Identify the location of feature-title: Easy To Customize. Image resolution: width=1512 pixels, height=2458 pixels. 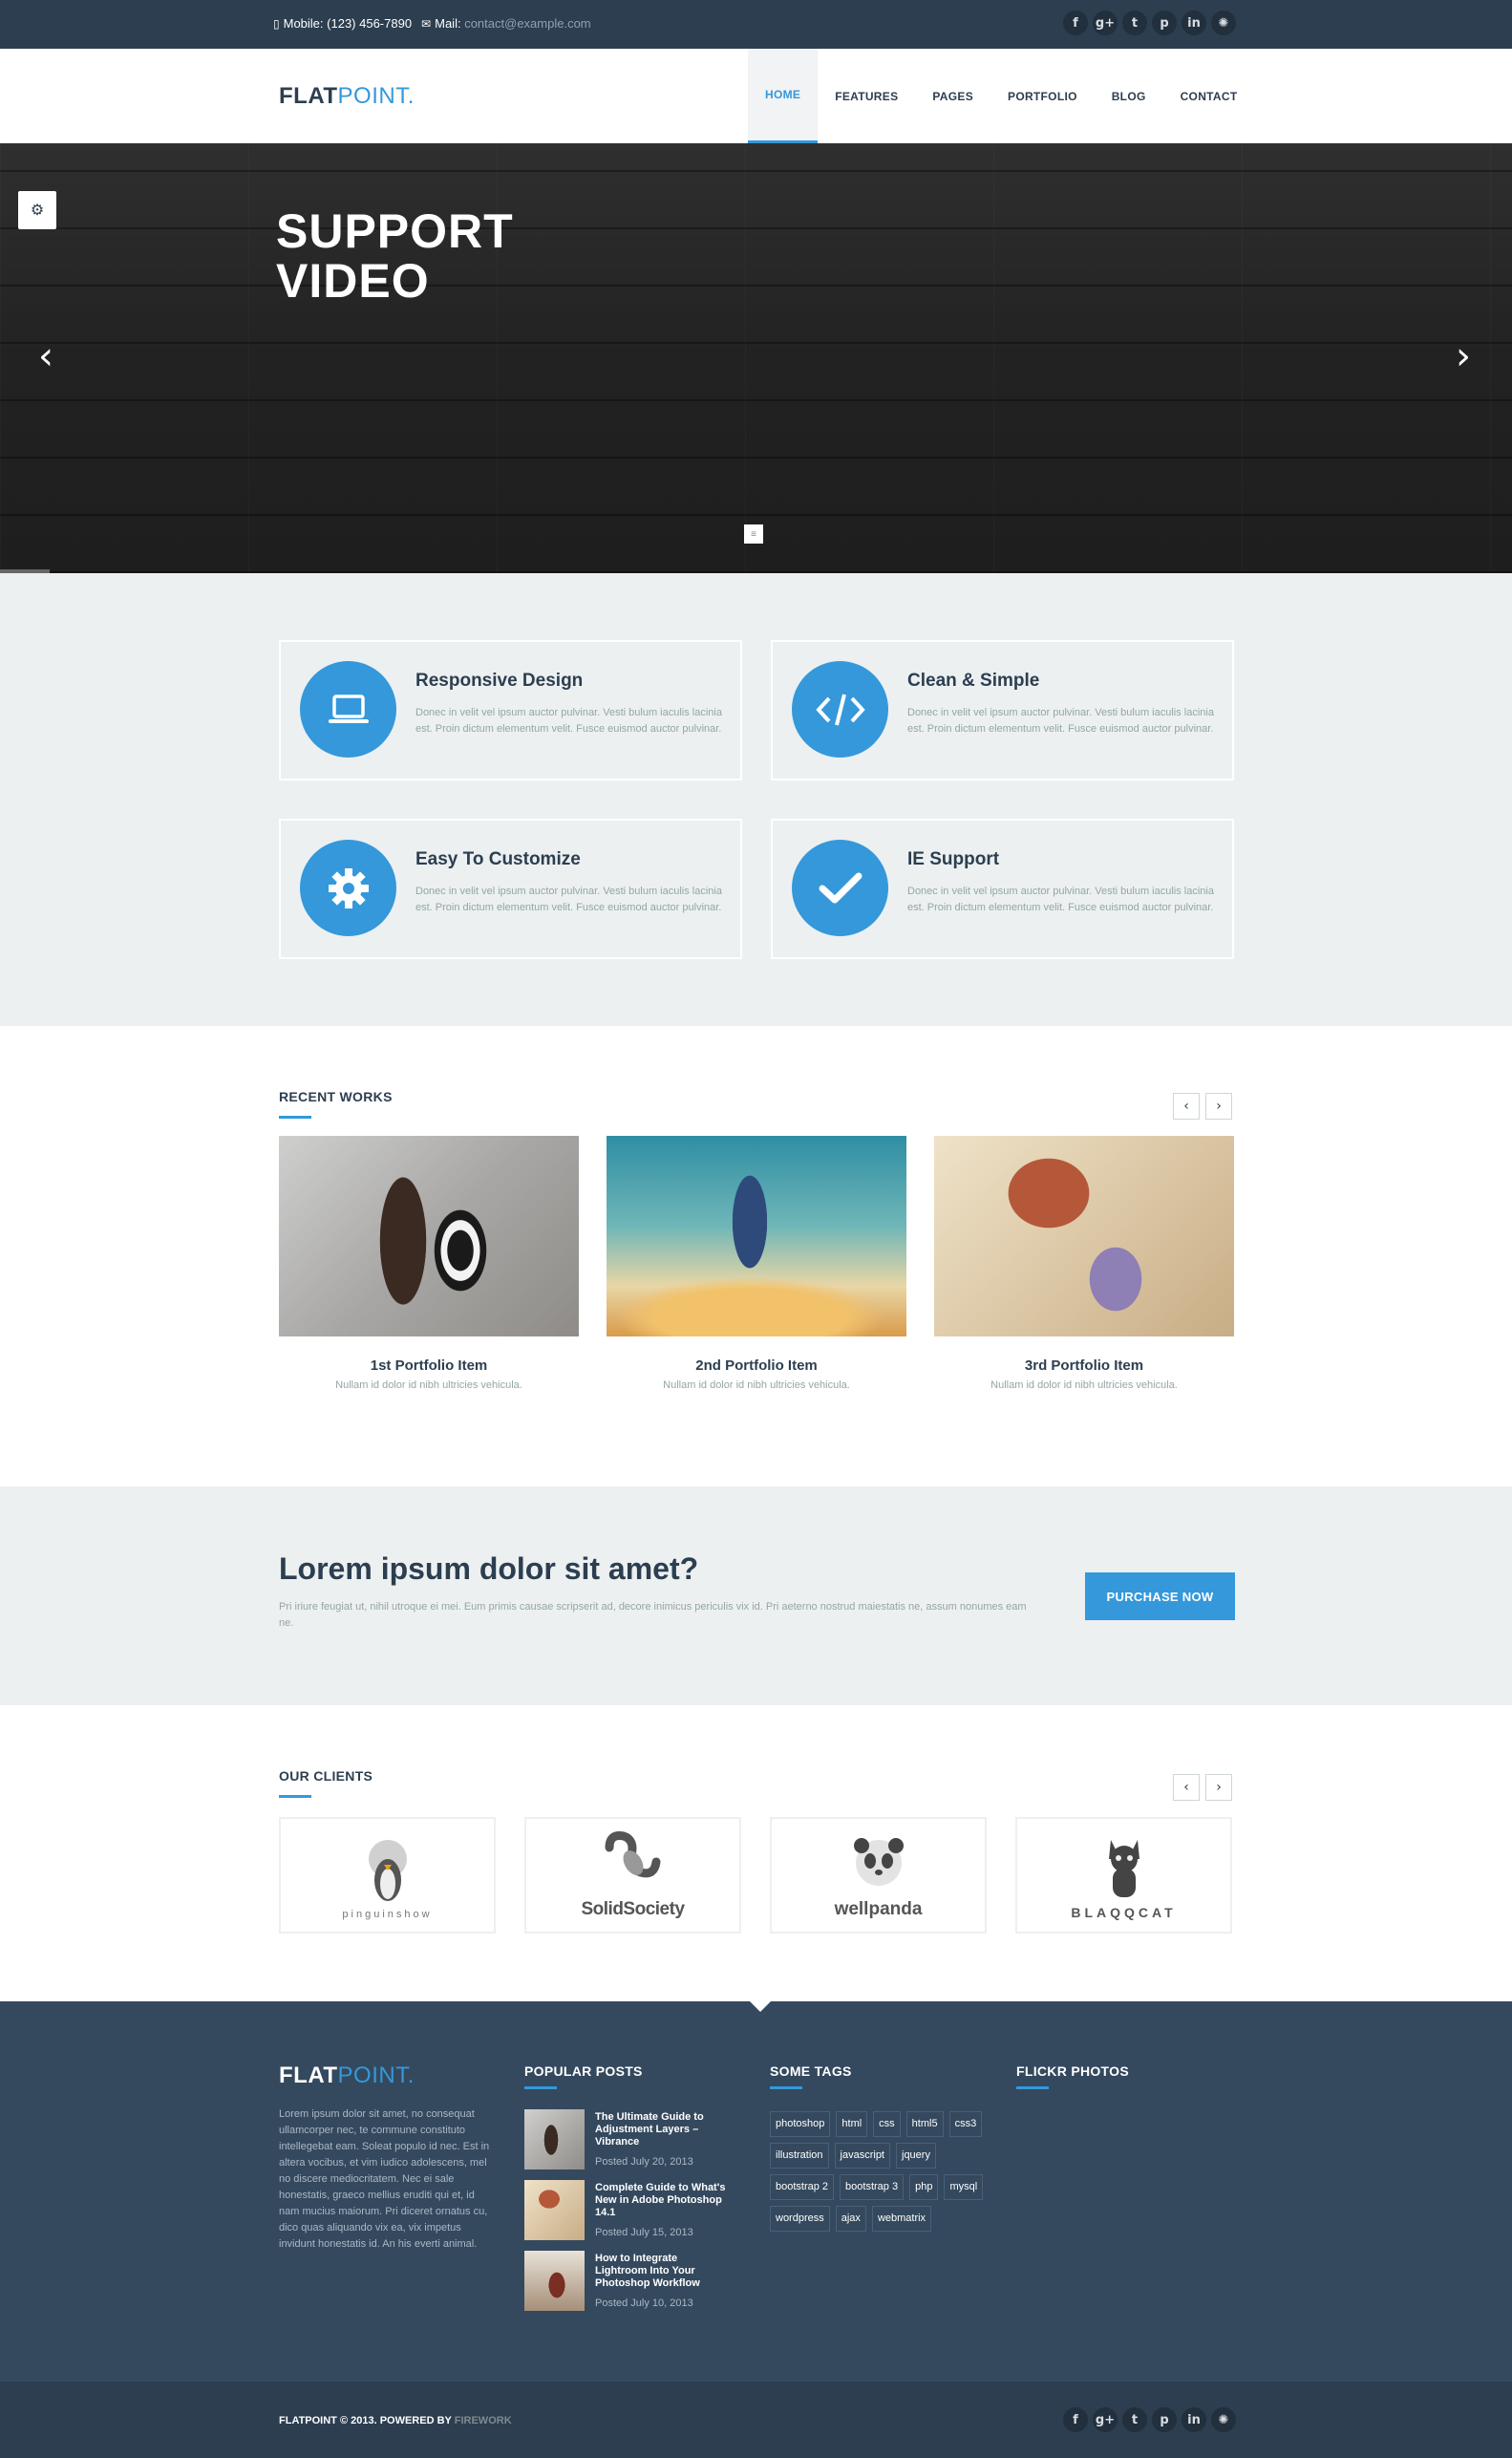
(498, 859).